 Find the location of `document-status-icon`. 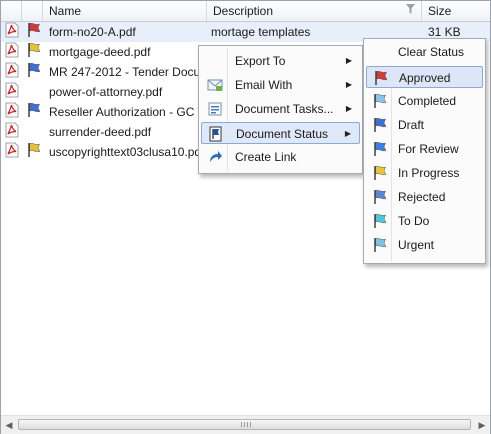

document-status-icon is located at coordinates (215, 134).